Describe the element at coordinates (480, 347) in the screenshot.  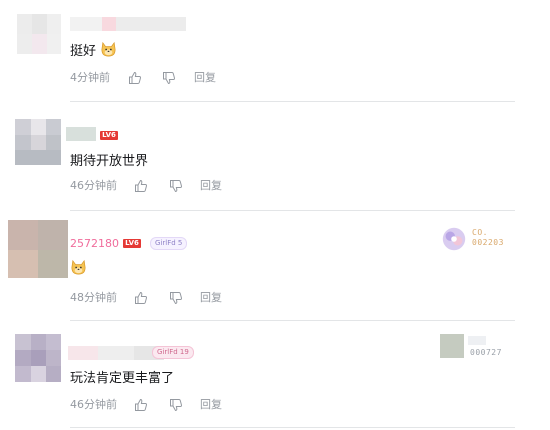
I see `decoration-card: 000727` at that location.